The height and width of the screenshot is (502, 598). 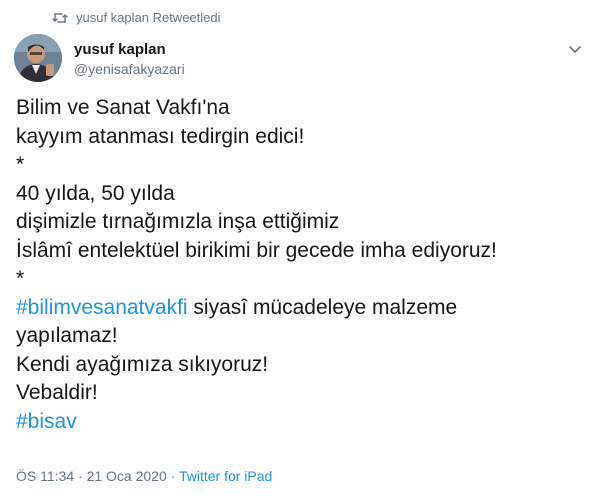 What do you see at coordinates (60, 18) in the screenshot?
I see `retweet-icon` at bounding box center [60, 18].